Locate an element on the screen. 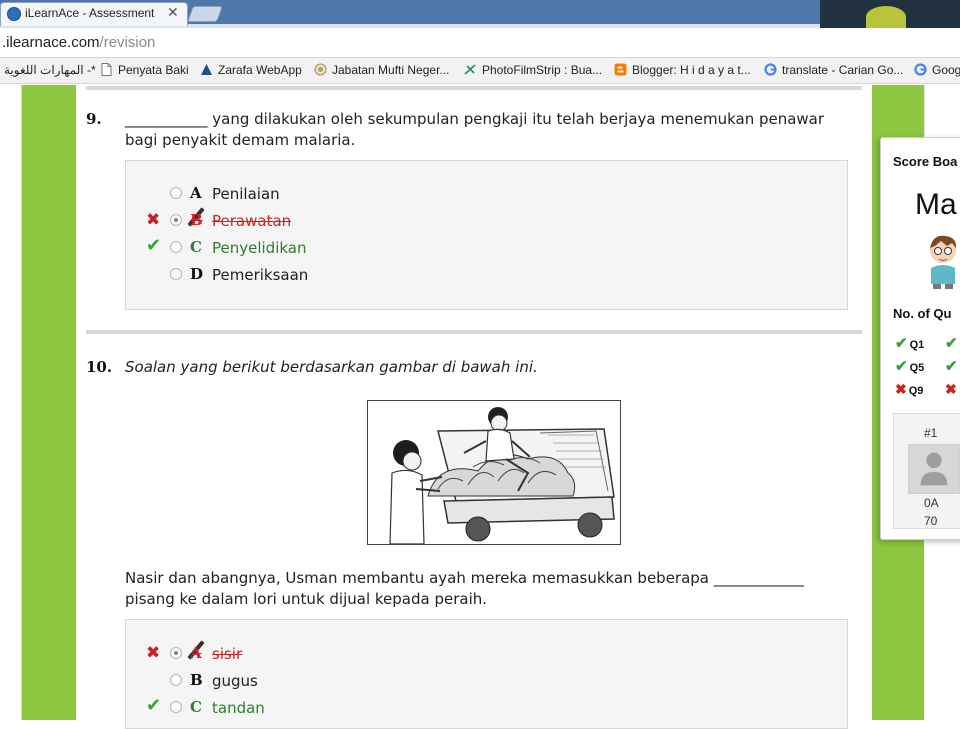 This screenshot has height=729, width=960. option-d: D Pemeriksaan is located at coordinates (486, 275).